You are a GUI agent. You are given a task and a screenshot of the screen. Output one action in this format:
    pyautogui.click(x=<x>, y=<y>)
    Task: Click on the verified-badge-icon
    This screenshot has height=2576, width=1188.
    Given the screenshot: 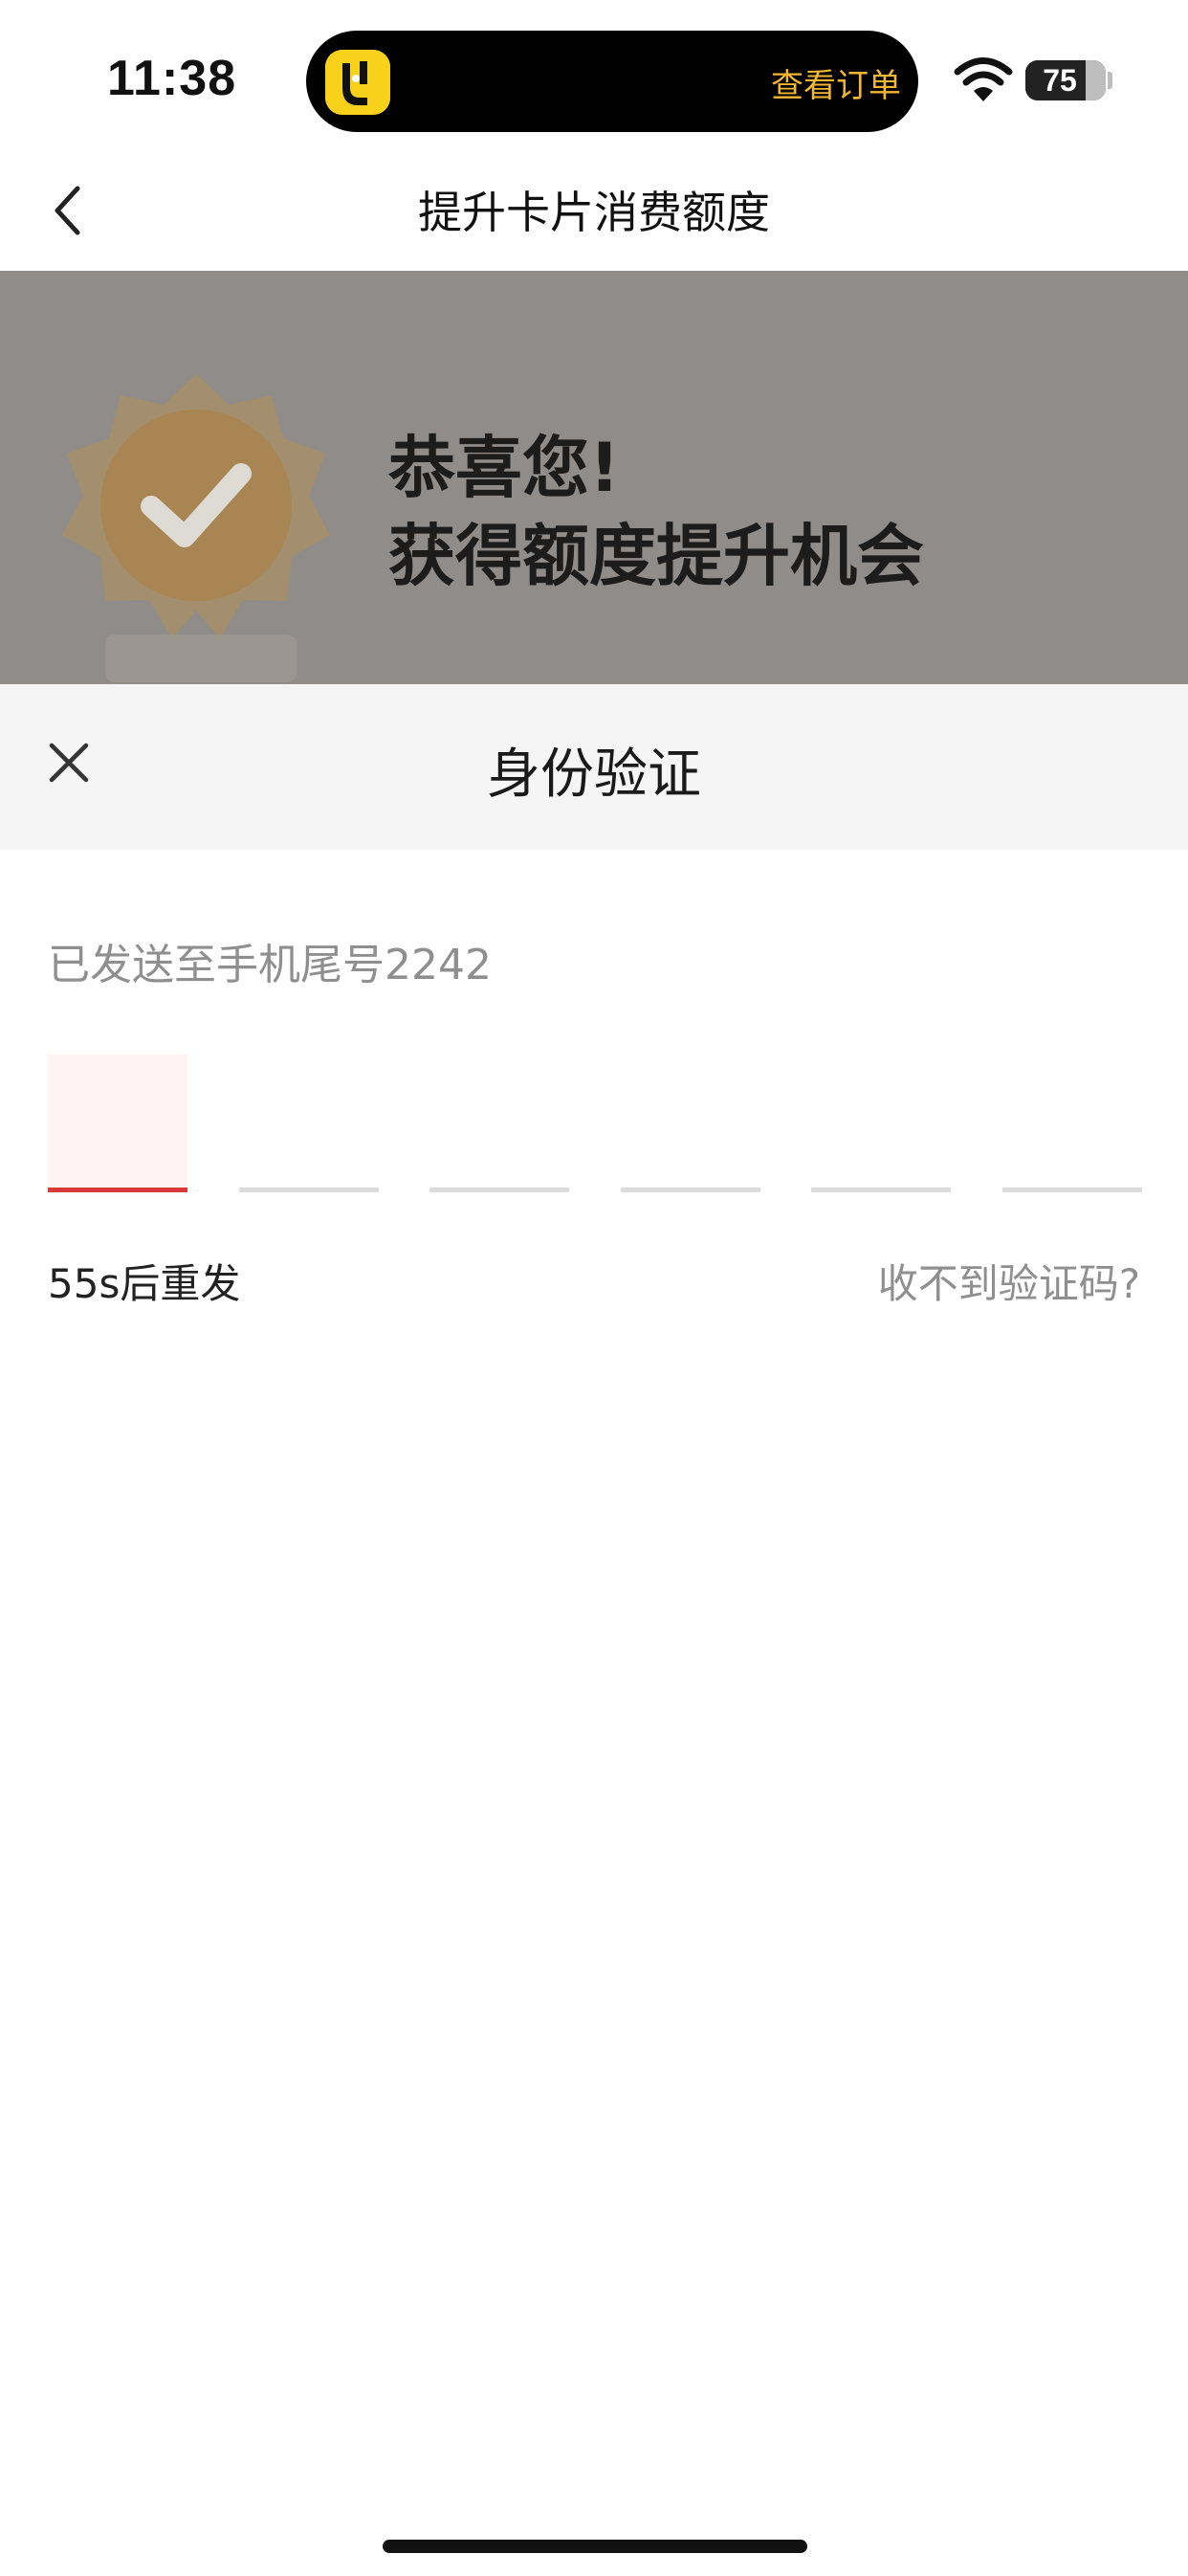 What is the action you would take?
    pyautogui.click(x=196, y=505)
    